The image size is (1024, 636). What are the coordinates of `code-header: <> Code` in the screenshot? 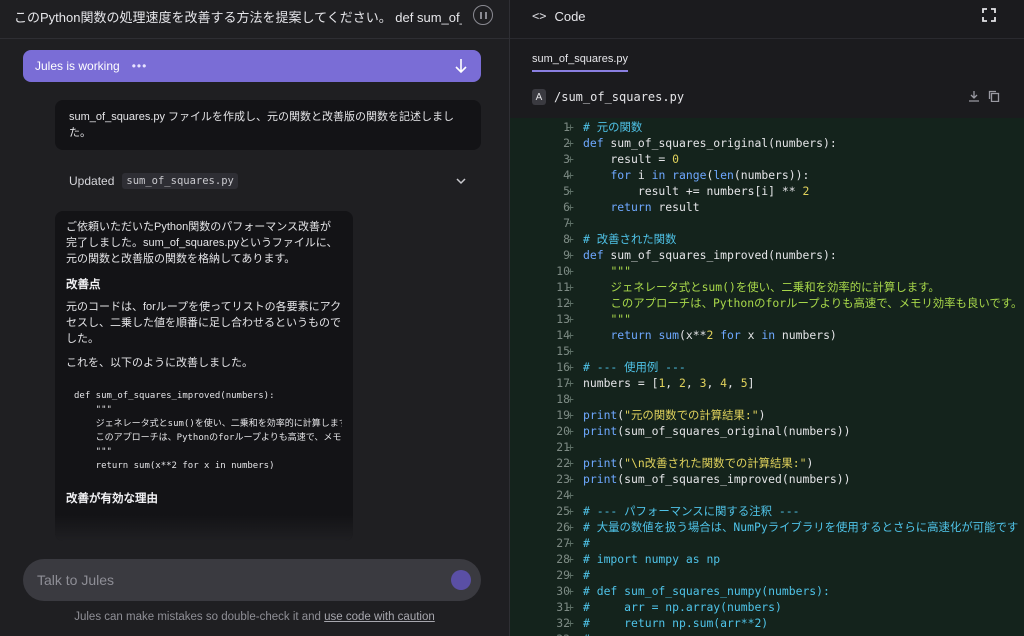 It's located at (767, 16).